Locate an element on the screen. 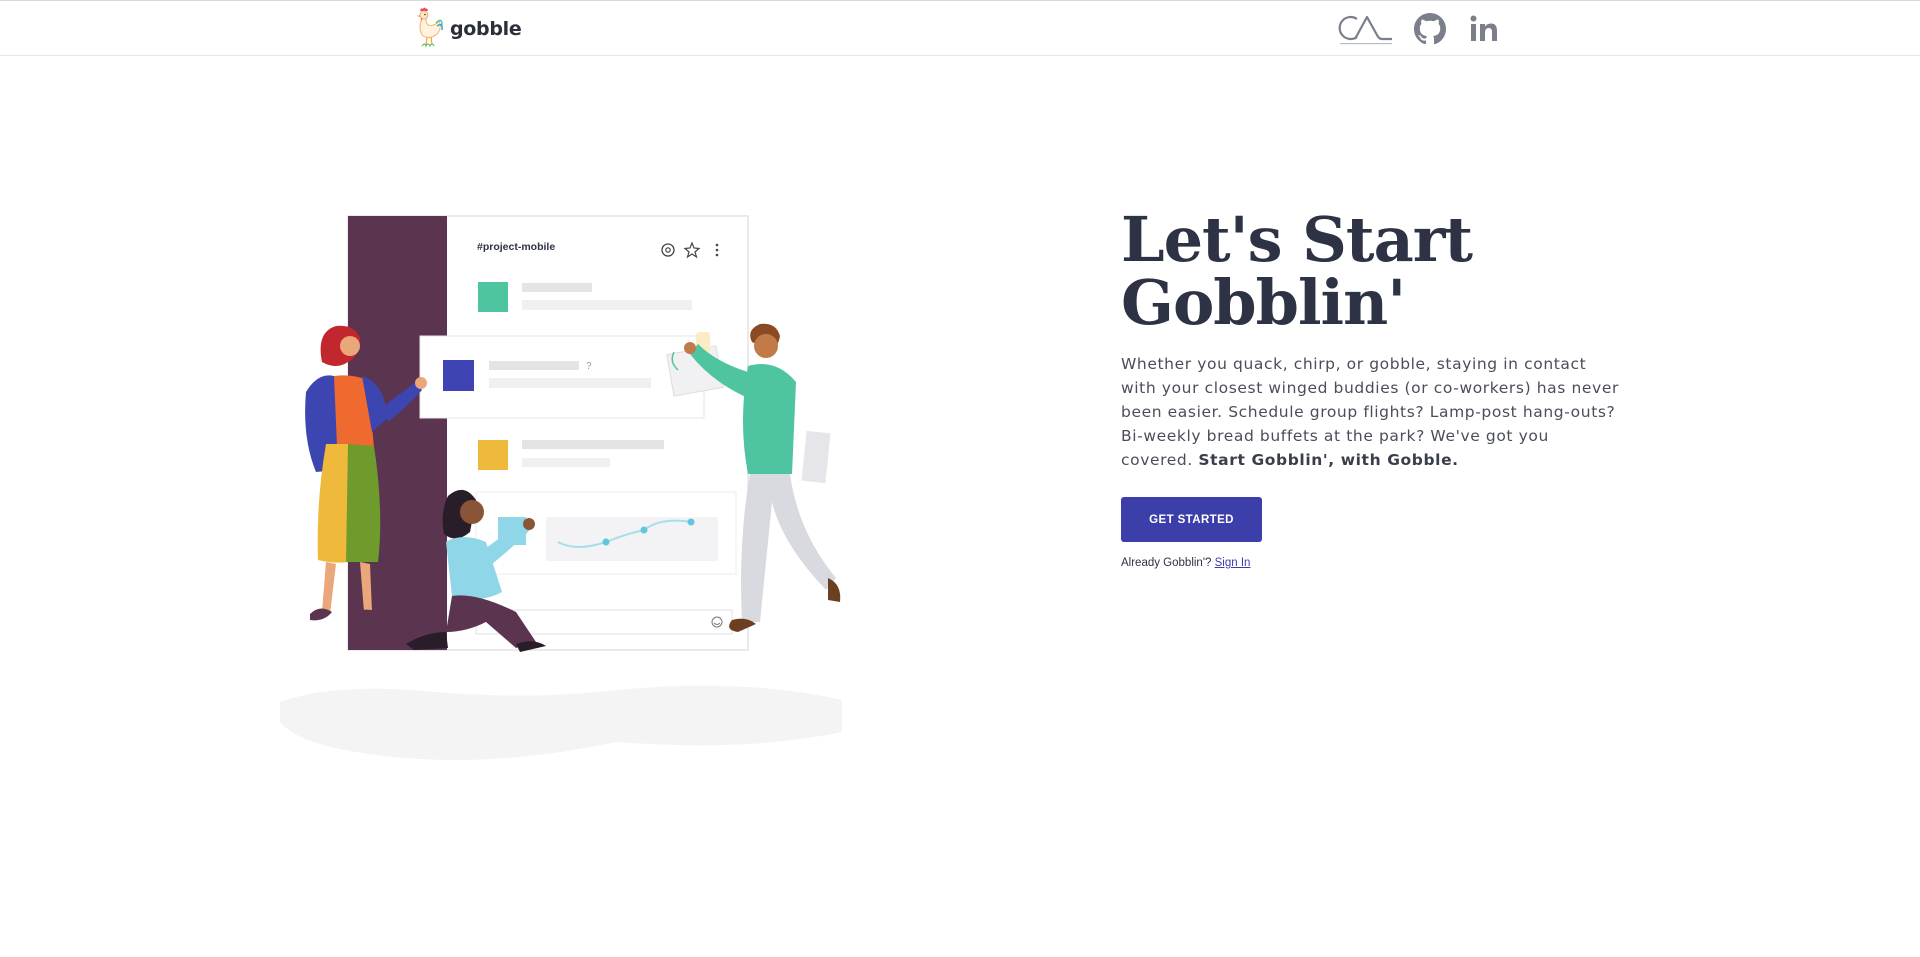 The image size is (1920, 957). brand-name: gobble is located at coordinates (486, 29).